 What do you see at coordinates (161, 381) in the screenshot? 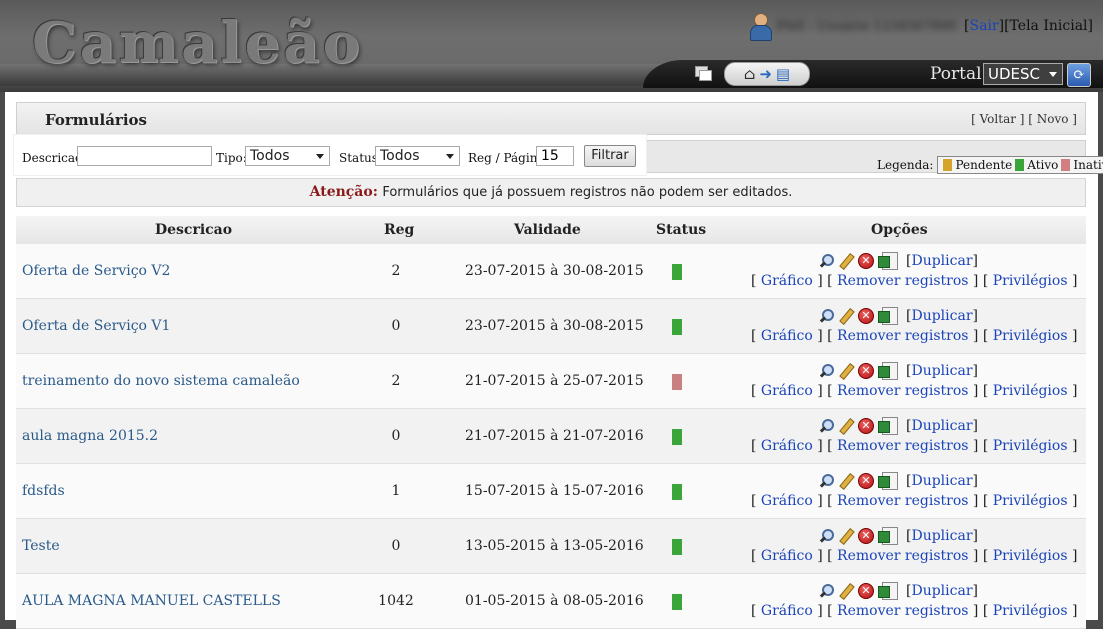
I see `form-title-link: treinamento do novo sistema camaleão` at bounding box center [161, 381].